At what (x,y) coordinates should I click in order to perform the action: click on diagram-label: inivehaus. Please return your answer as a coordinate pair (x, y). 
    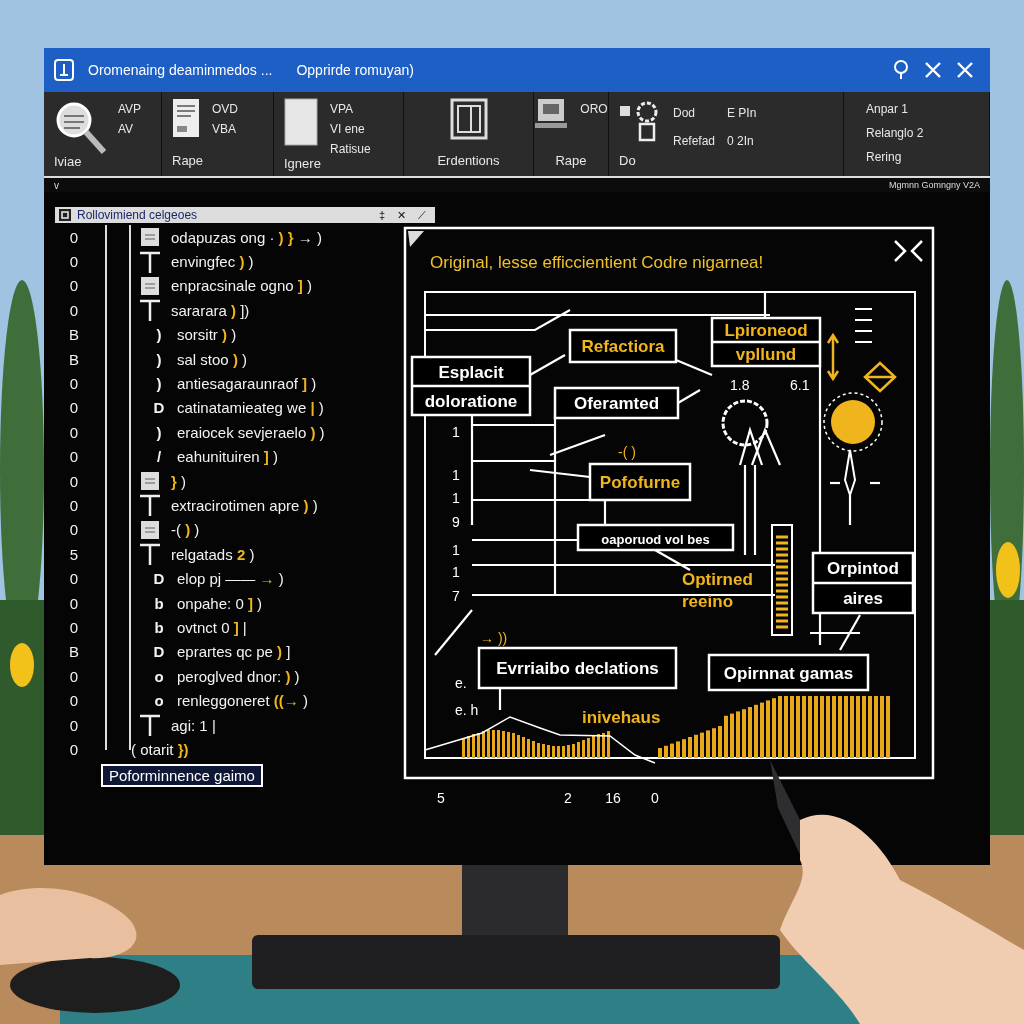
    Looking at the image, I should click on (621, 717).